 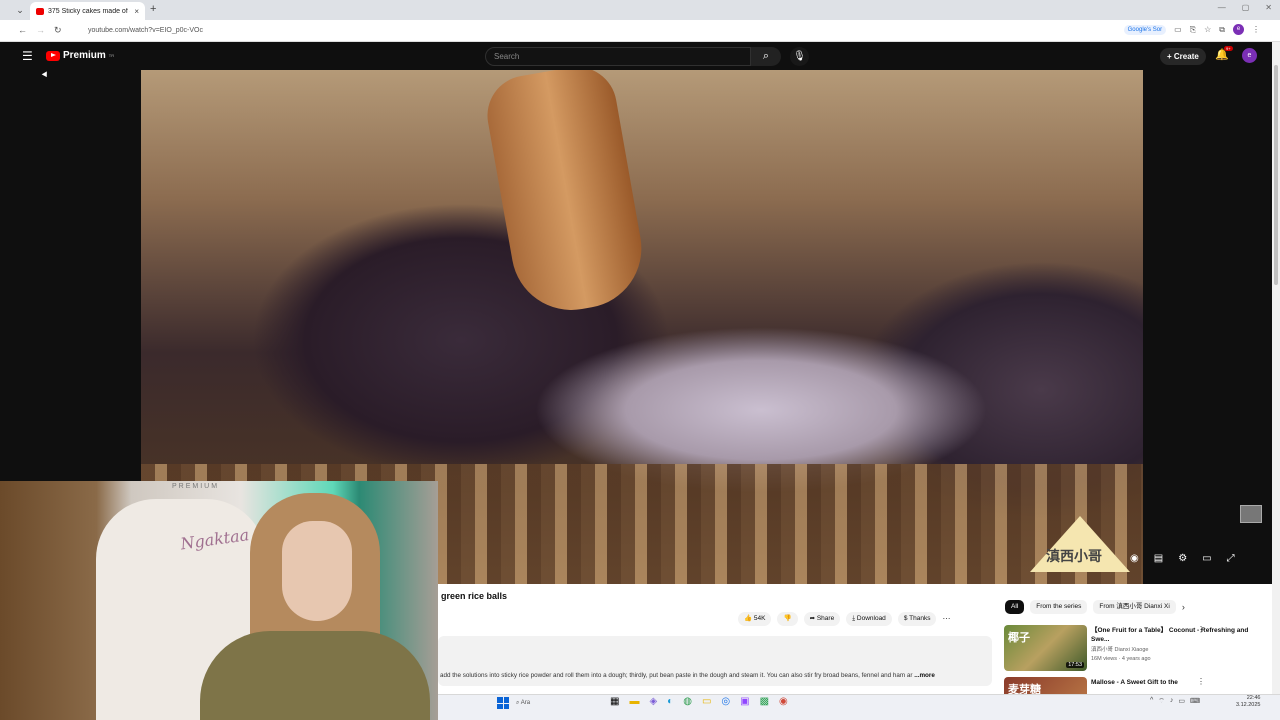 I want to click on recommendation-title: Mallose - A Sweet Gift to the, so click(x=1171, y=682).